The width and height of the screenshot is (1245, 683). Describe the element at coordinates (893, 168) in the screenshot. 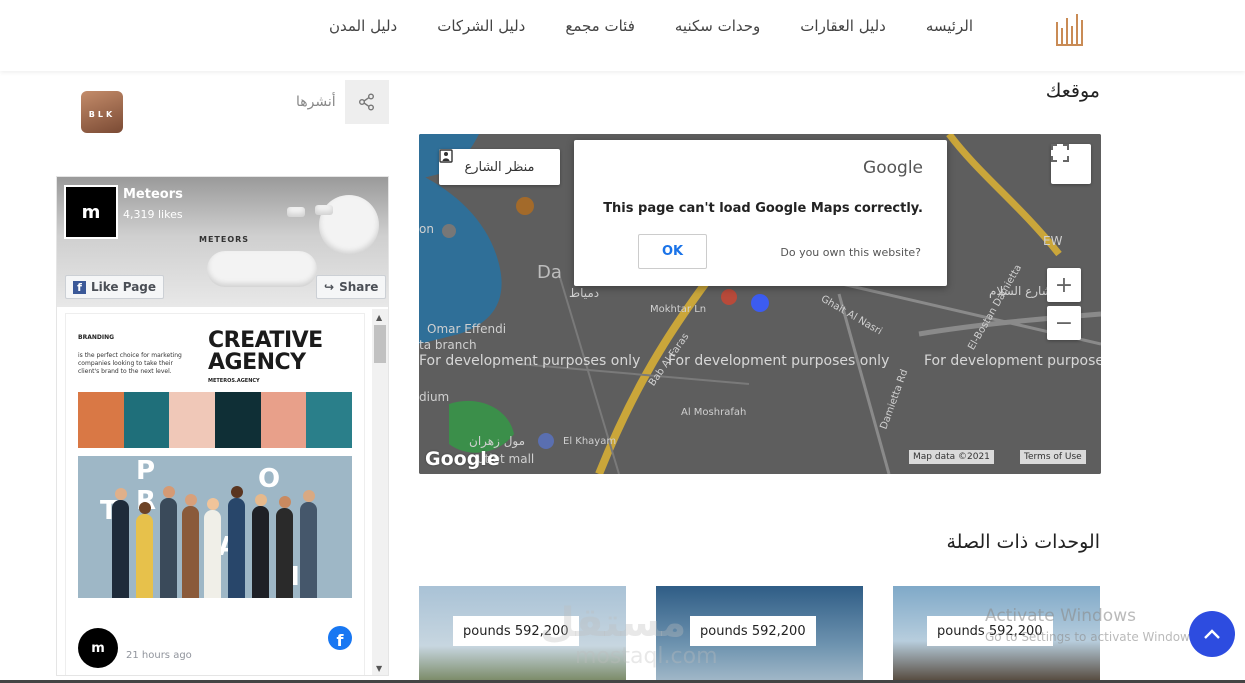

I see `dialog-google-logo: Google` at that location.